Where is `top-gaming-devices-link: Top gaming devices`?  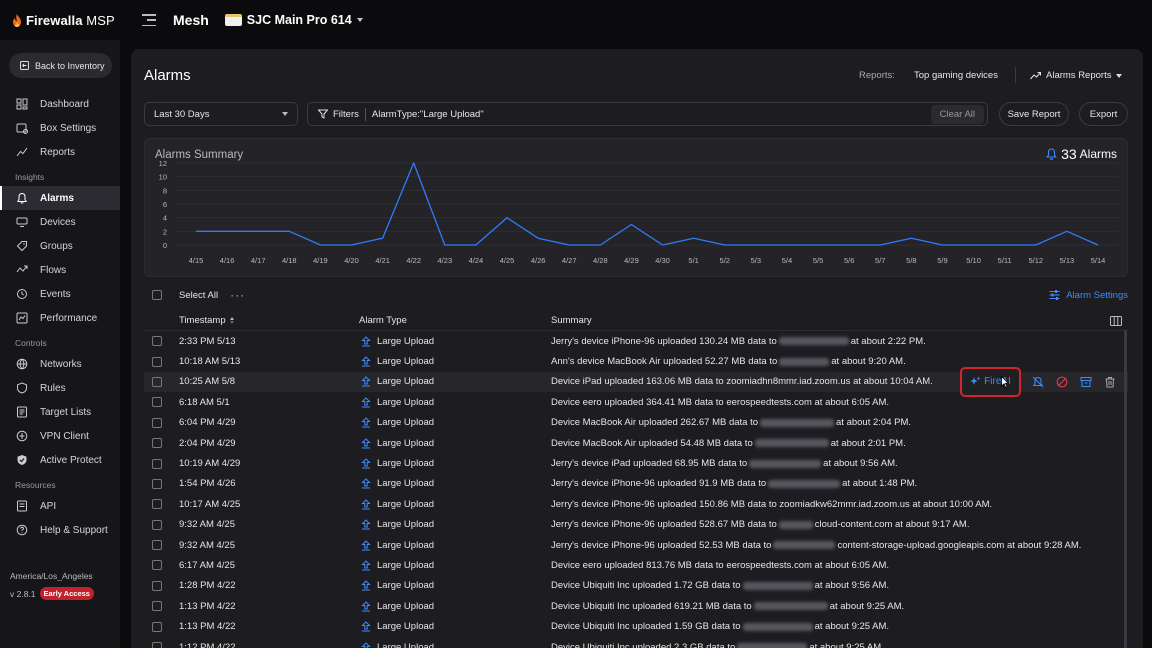
top-gaming-devices-link: Top gaming devices is located at coordinates (956, 75).